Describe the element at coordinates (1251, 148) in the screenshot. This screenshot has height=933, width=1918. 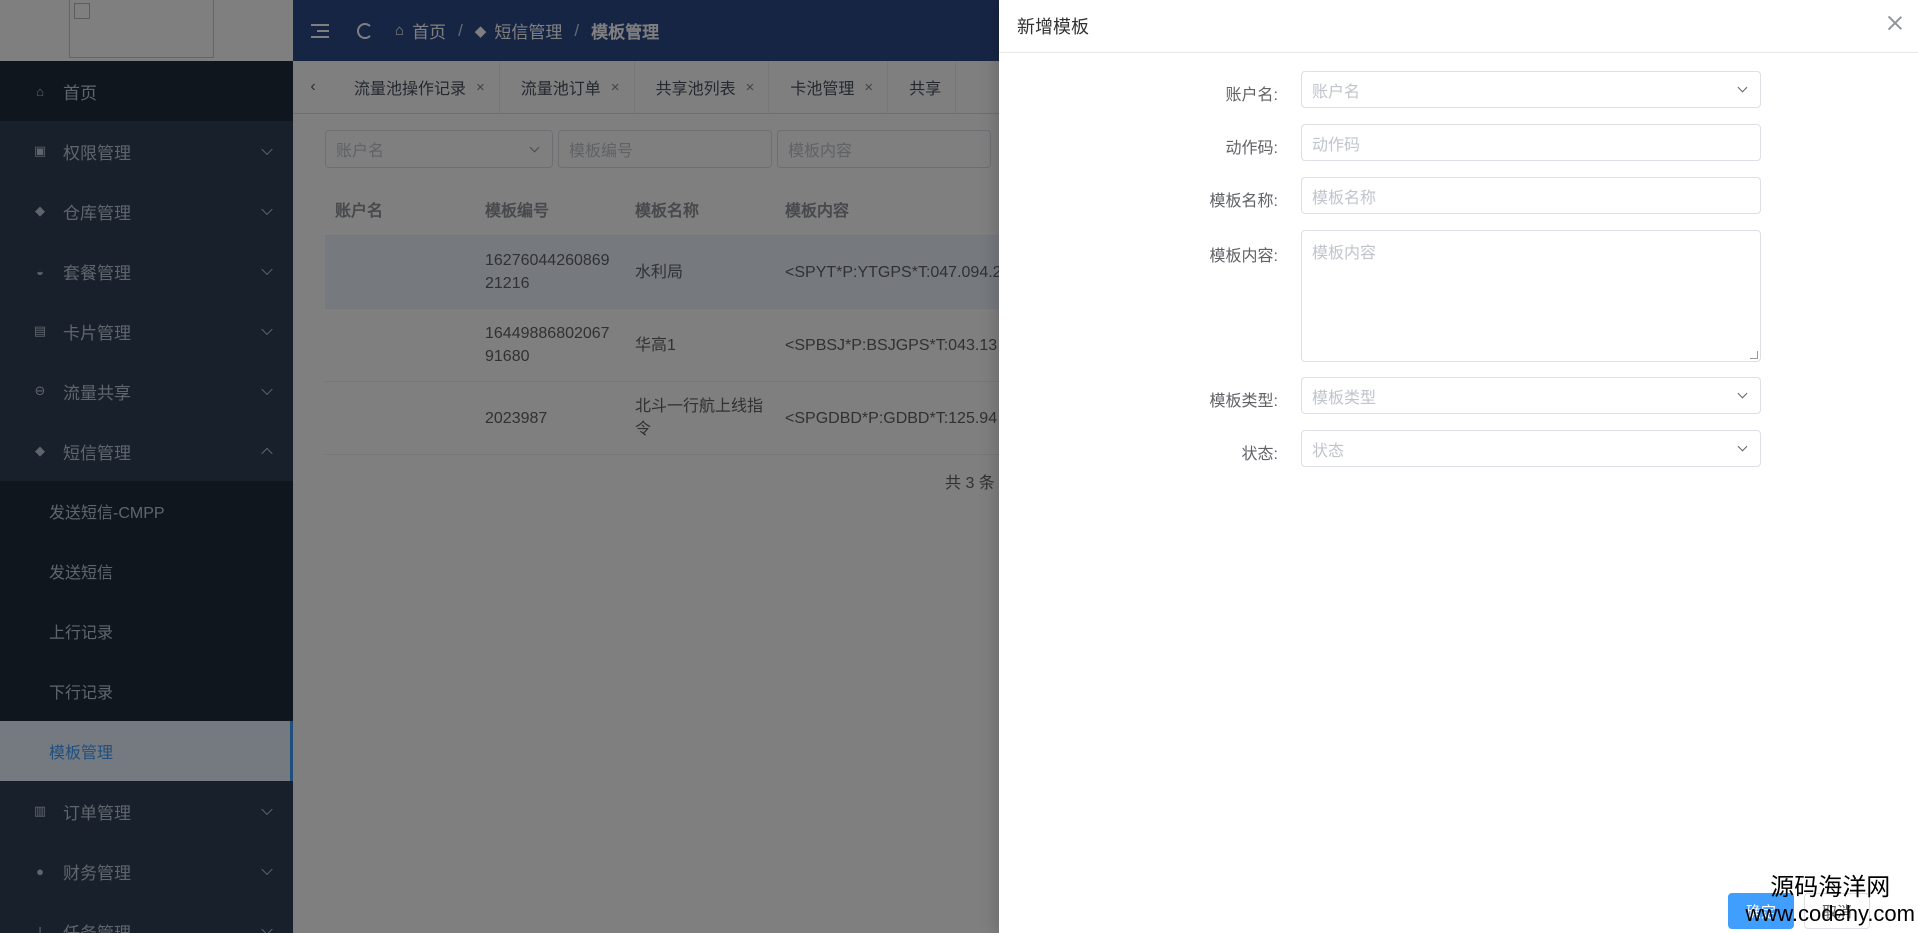
I see `form-label: 动作码:` at that location.